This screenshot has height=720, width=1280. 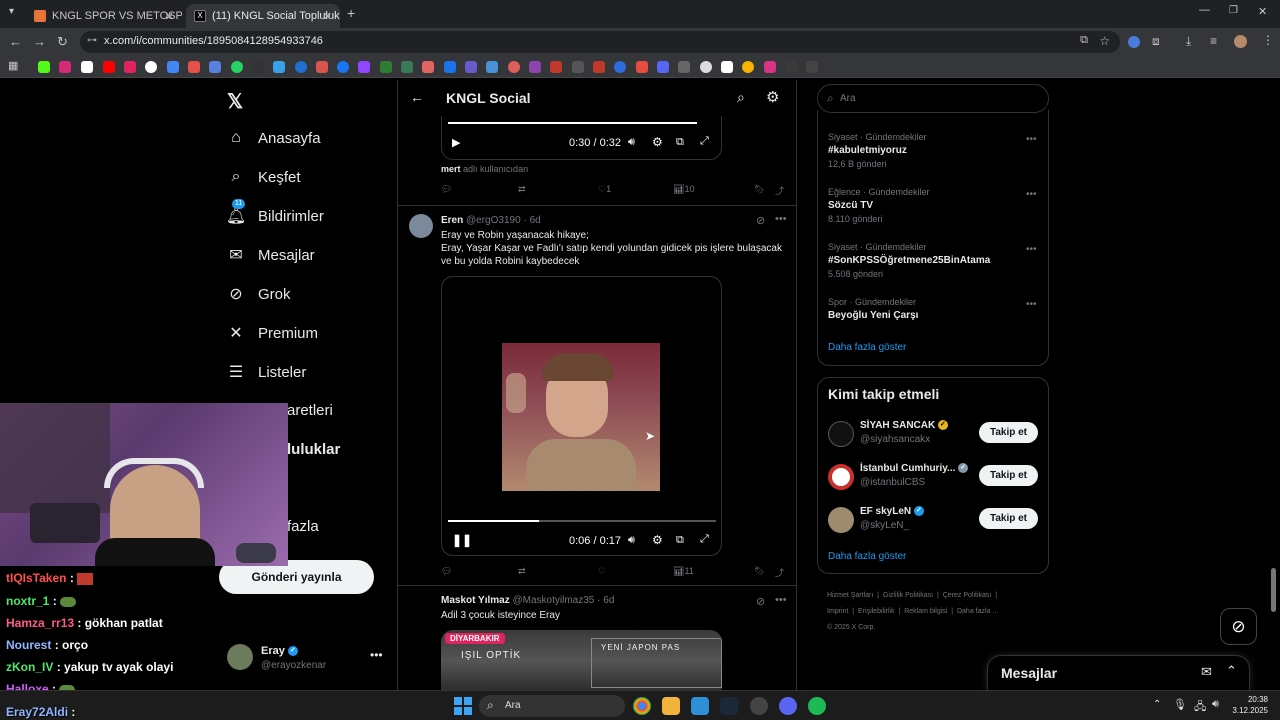 What do you see at coordinates (1268, 40) in the screenshot?
I see `browser-menu-icon: ⋮` at bounding box center [1268, 40].